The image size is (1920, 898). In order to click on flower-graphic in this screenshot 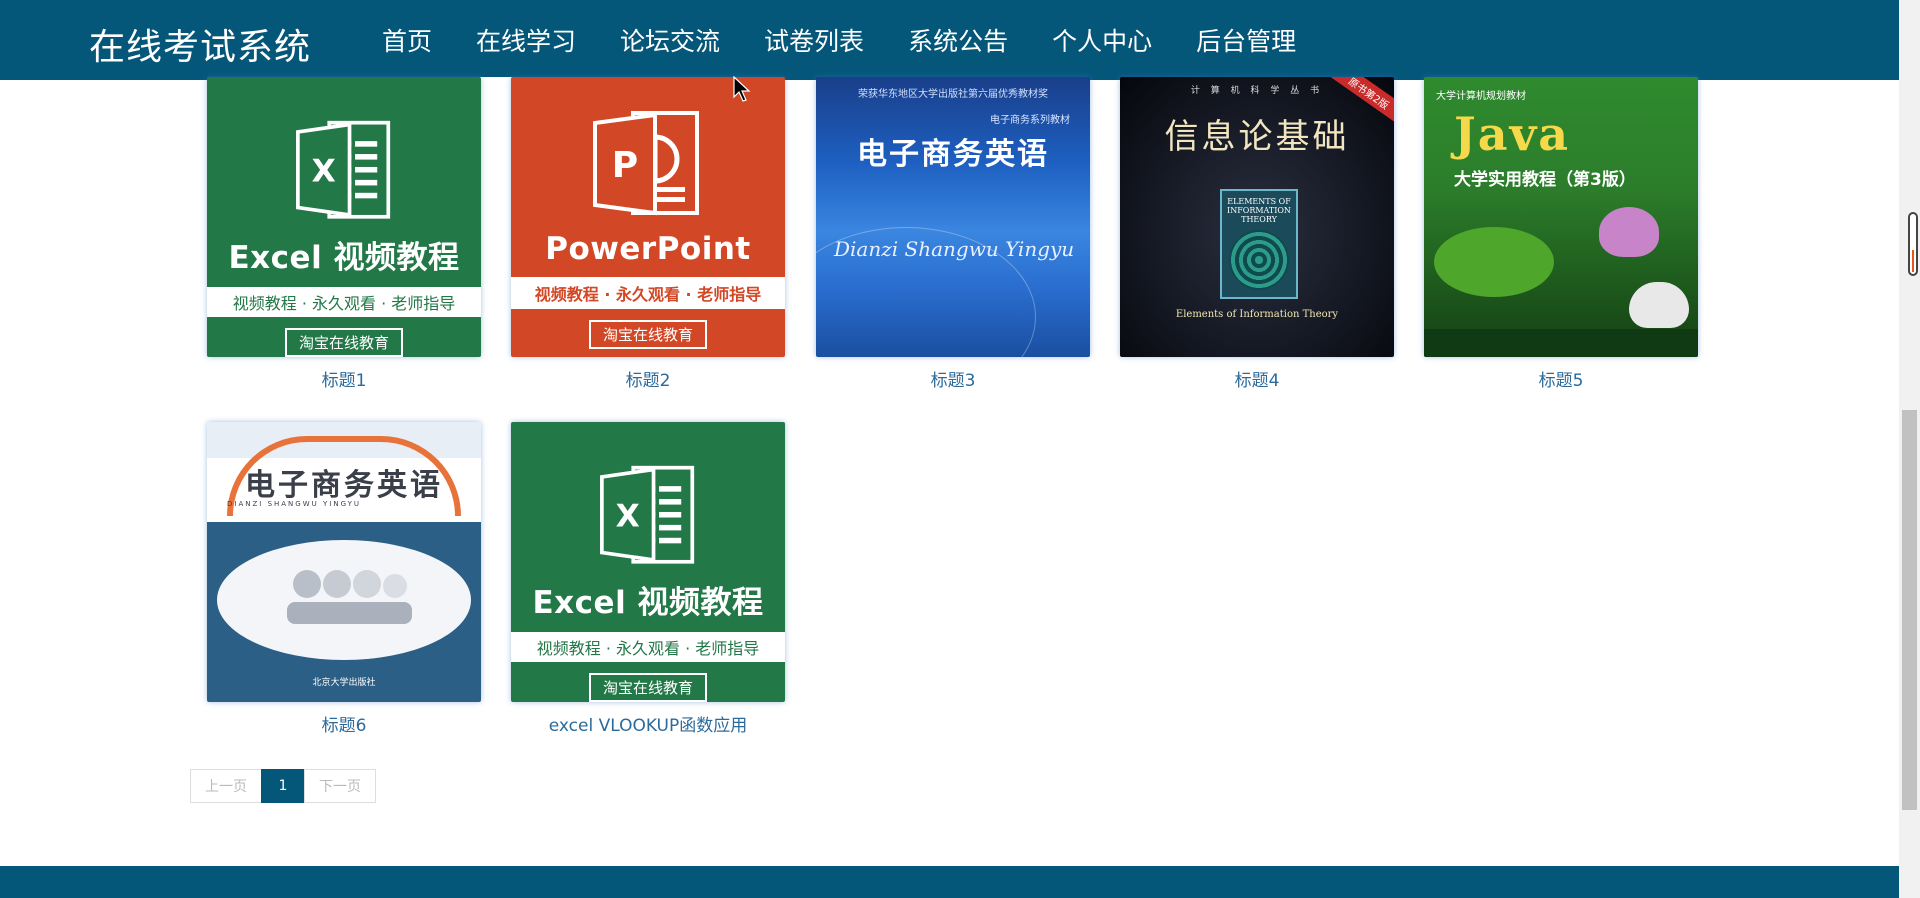, I will do `click(1629, 232)`.